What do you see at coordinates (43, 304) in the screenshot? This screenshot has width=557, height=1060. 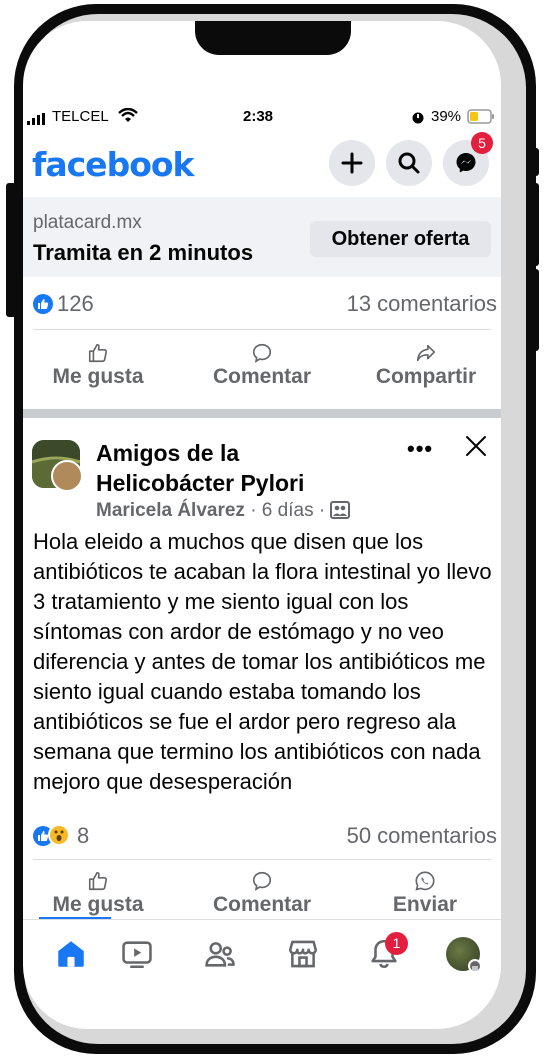 I see `like-reaction-icon` at bounding box center [43, 304].